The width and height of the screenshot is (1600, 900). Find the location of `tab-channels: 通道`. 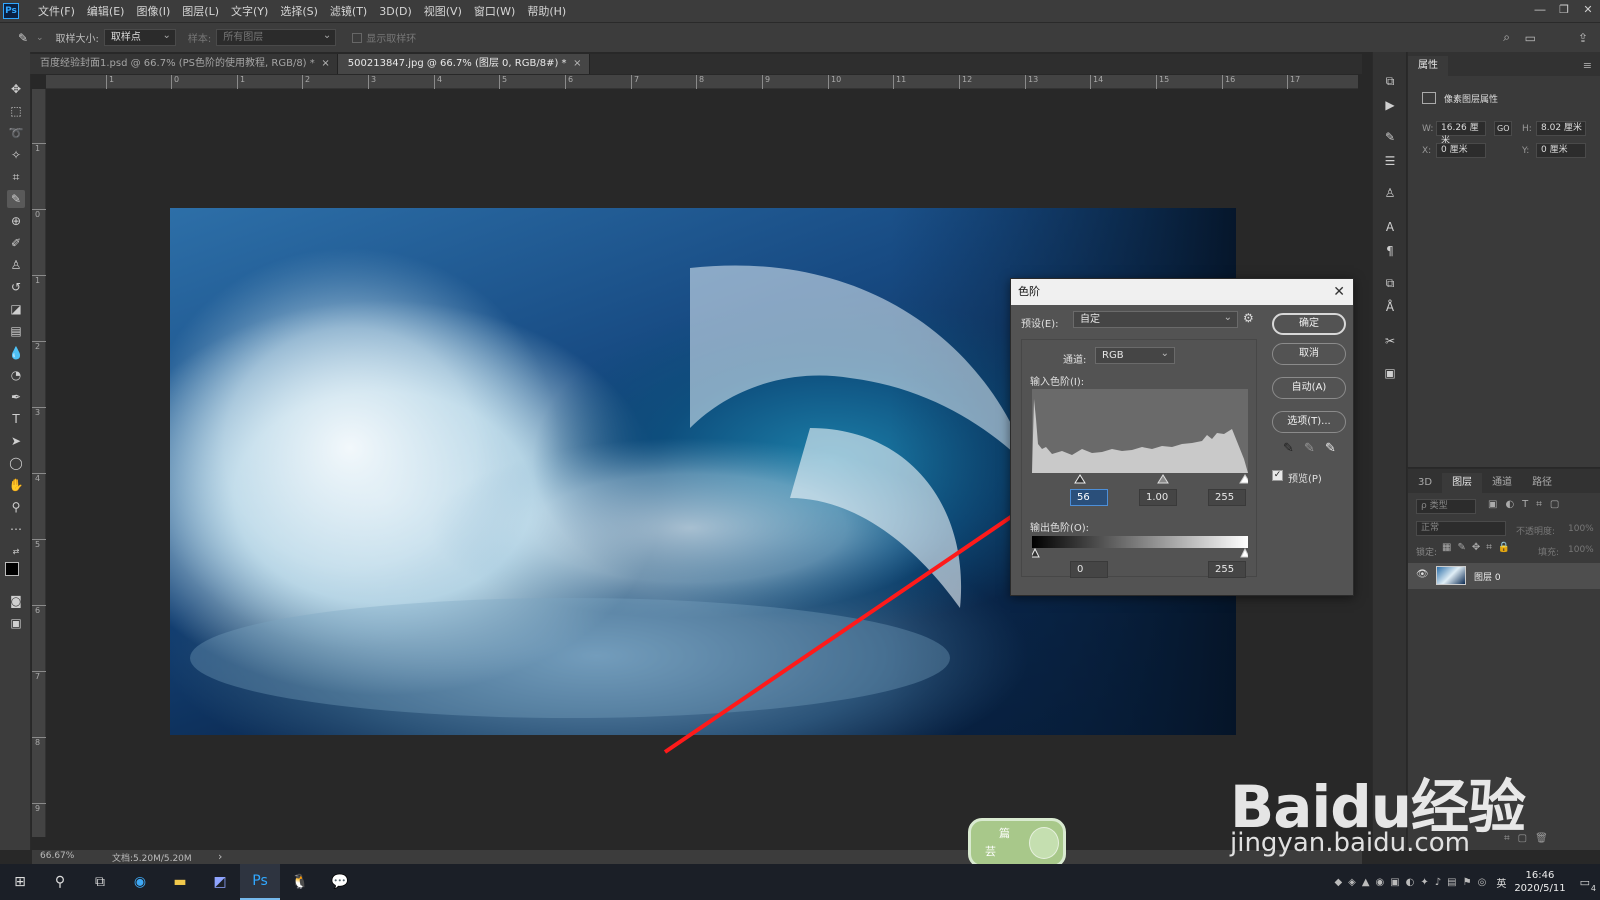

tab-channels: 通道 is located at coordinates (1502, 483).